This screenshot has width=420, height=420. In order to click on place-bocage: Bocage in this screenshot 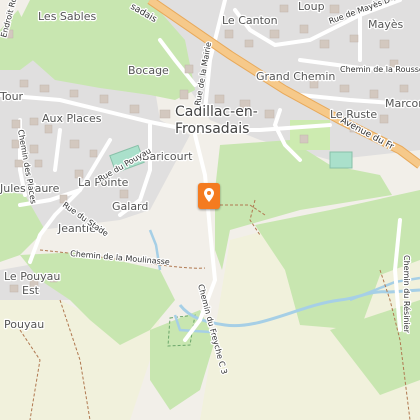, I will do `click(148, 70)`.